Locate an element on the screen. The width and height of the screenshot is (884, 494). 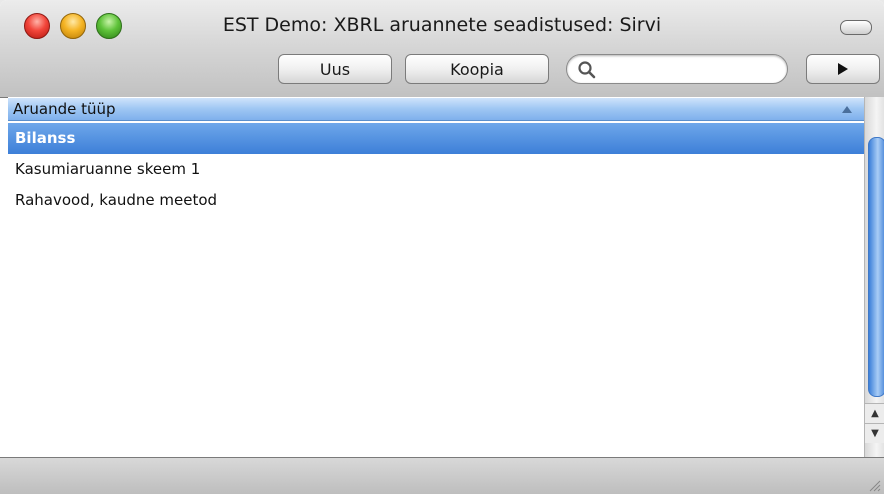
list-item: Kasumiaruanne skeem 1 is located at coordinates (436, 169).